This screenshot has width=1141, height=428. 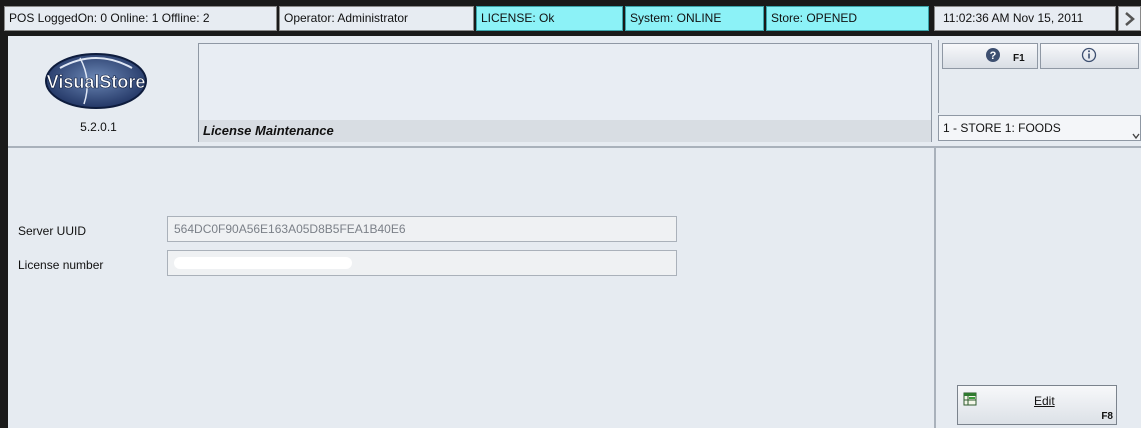 I want to click on header-divider, so click(x=574, y=147).